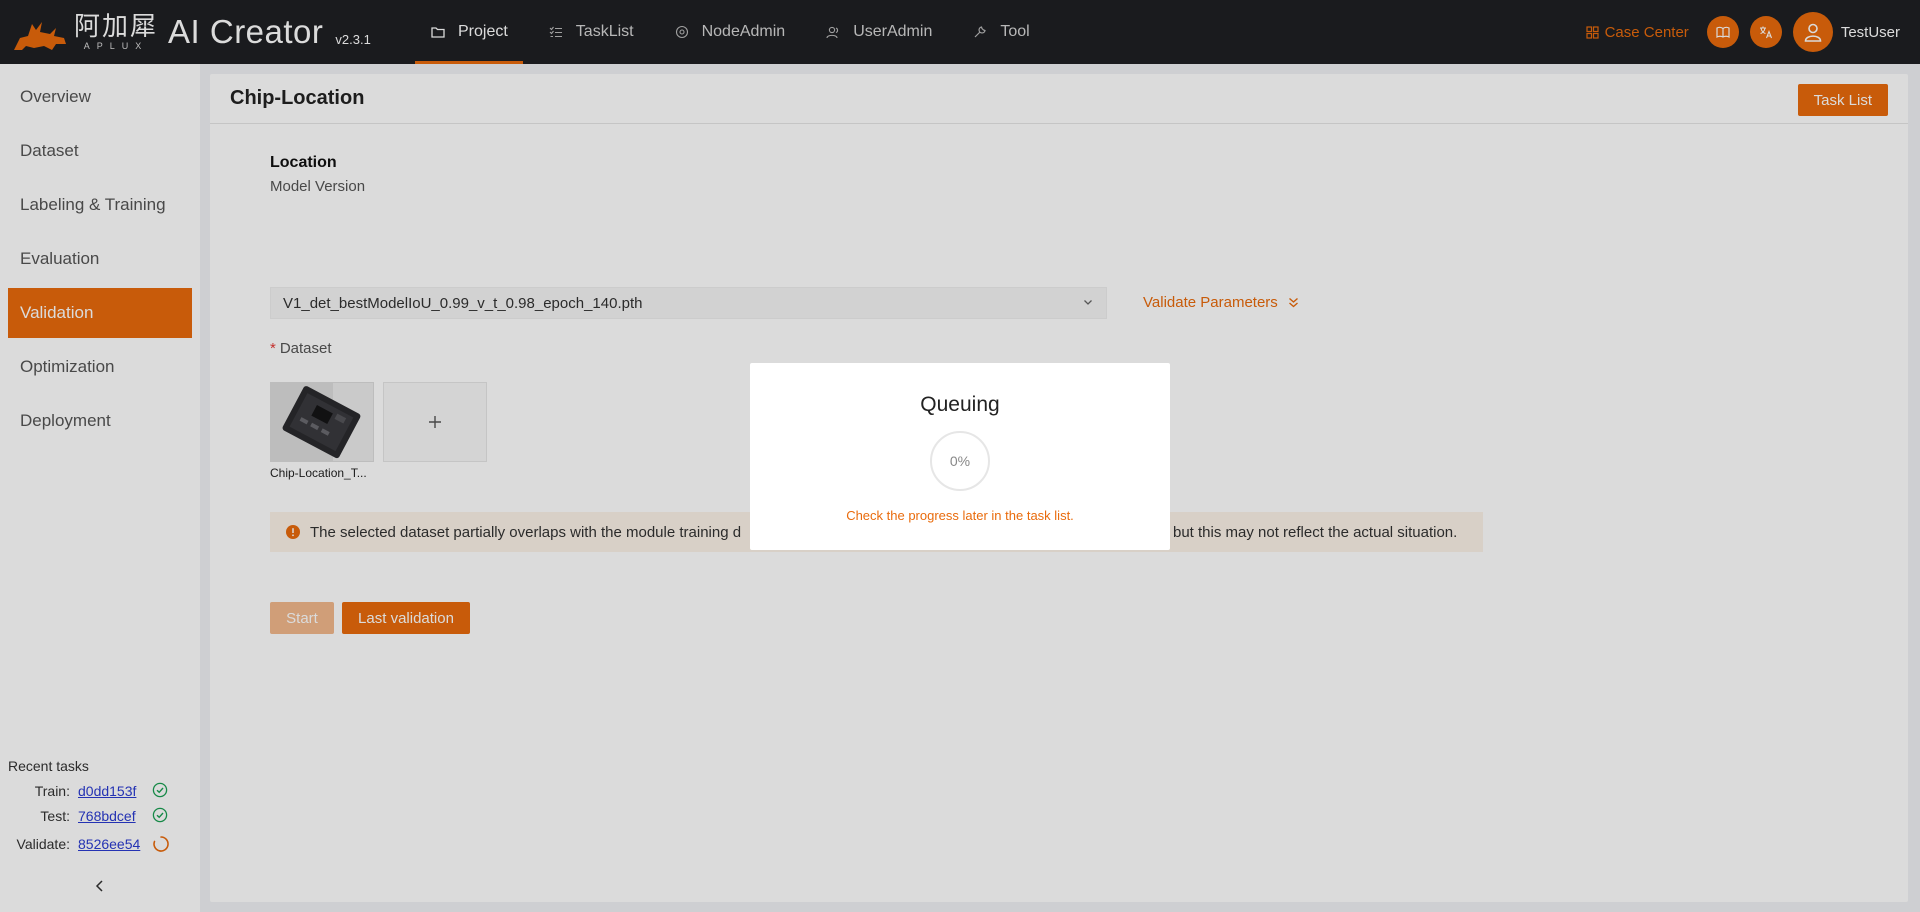 This screenshot has height=912, width=1920. What do you see at coordinates (960, 404) in the screenshot?
I see `modal-title: Queuing` at bounding box center [960, 404].